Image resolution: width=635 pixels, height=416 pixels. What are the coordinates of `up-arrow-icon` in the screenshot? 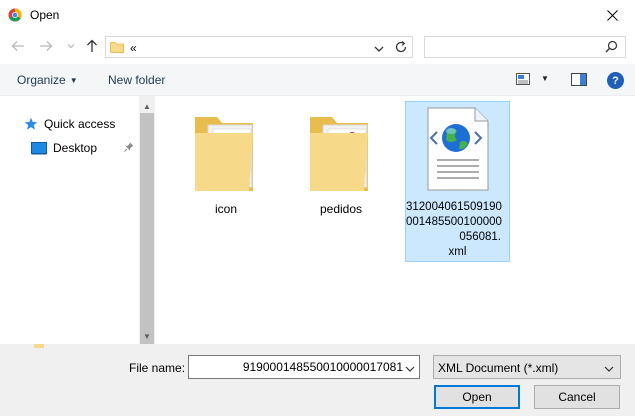 It's located at (92, 45).